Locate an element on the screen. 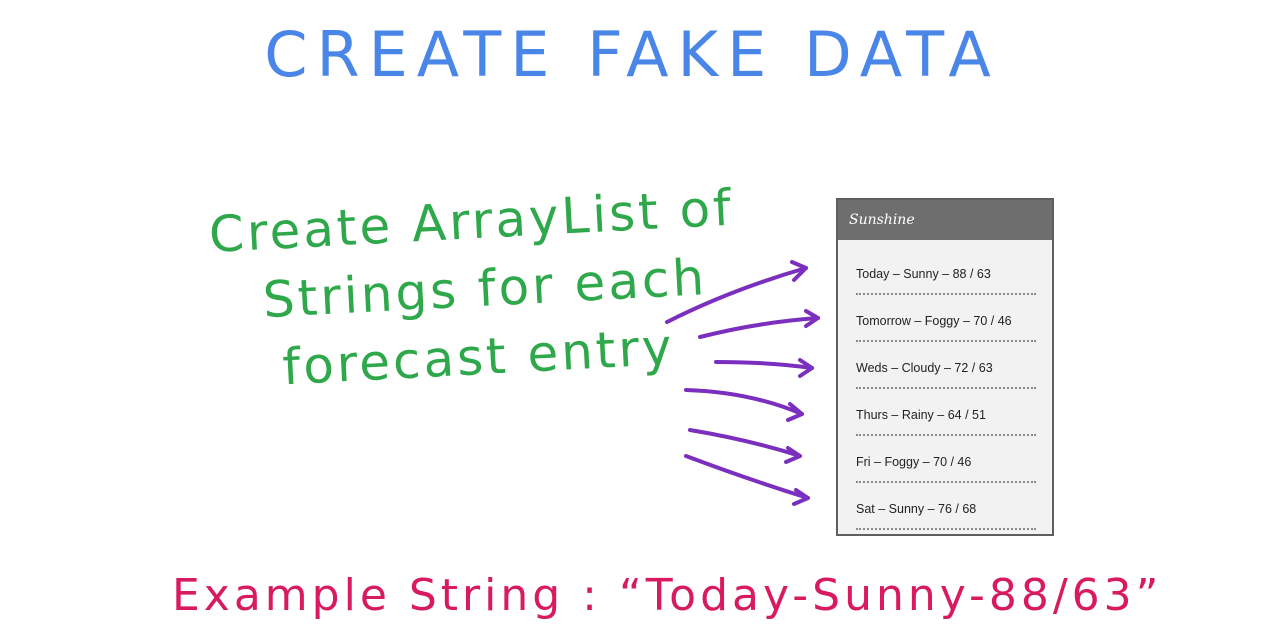 Image resolution: width=1264 pixels, height=640 pixels. list-item: Weds – Cloudy – 72 / 63 is located at coordinates (946, 365).